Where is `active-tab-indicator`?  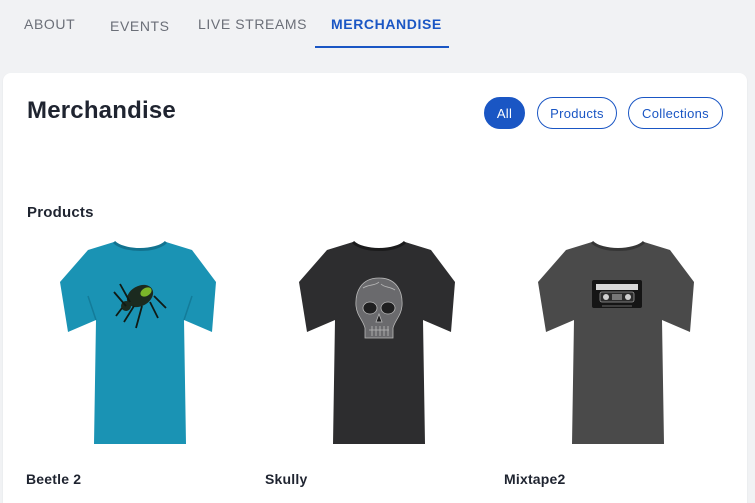
active-tab-indicator is located at coordinates (382, 47).